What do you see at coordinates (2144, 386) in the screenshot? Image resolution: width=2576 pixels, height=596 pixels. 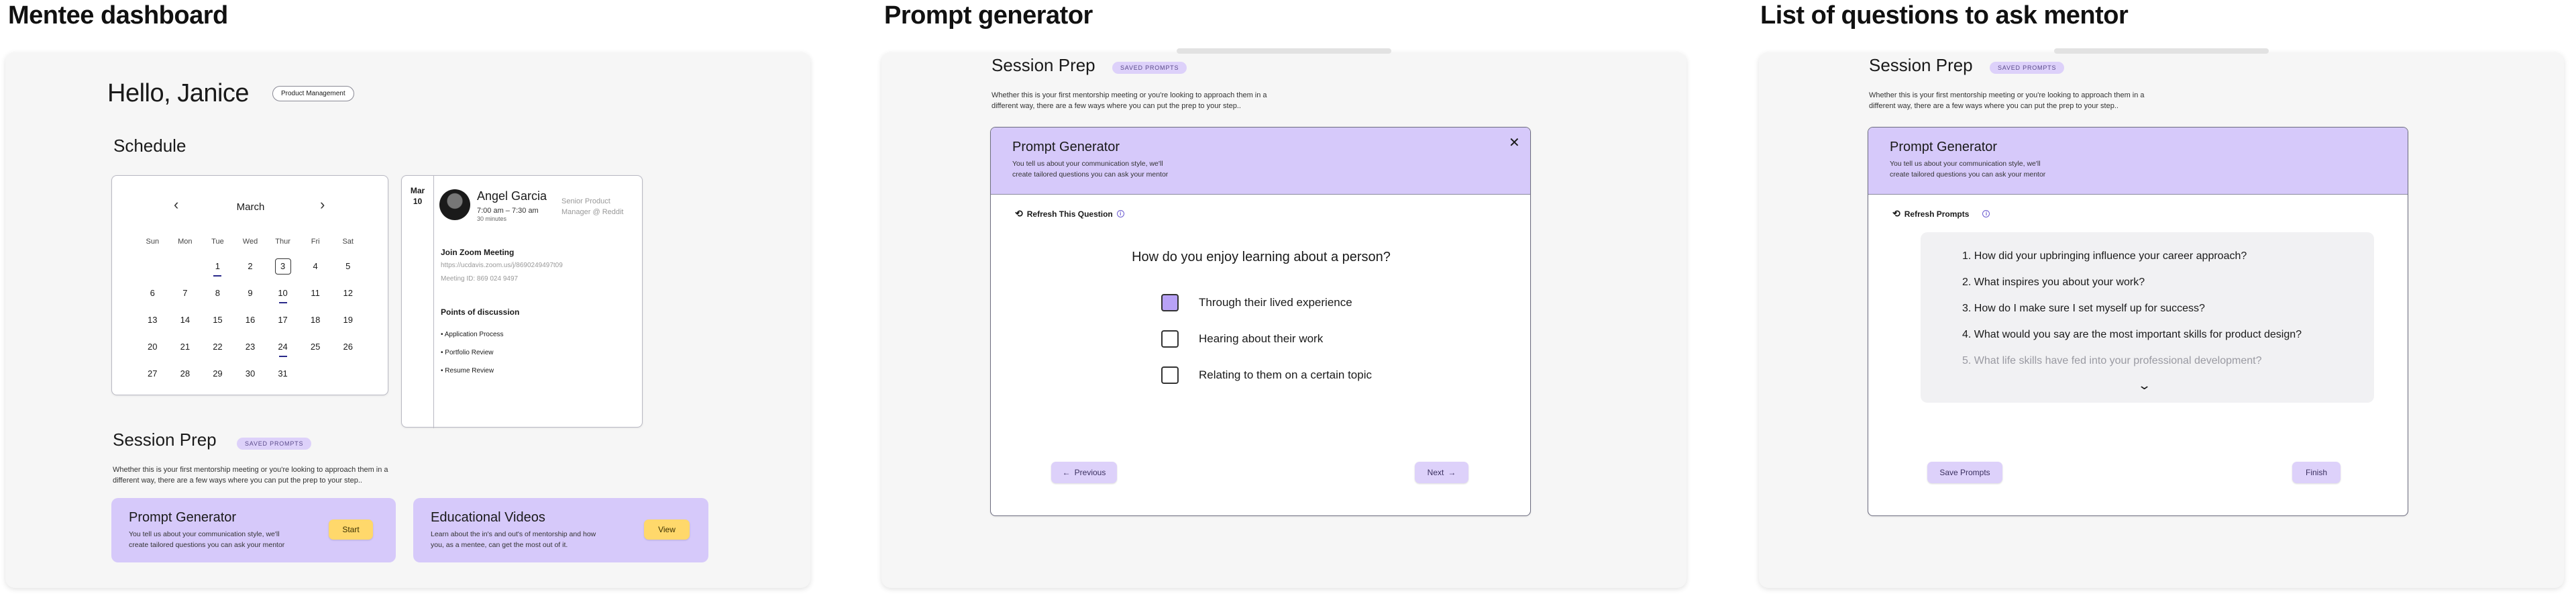 I see `chevron-down-icon: ⌄` at bounding box center [2144, 386].